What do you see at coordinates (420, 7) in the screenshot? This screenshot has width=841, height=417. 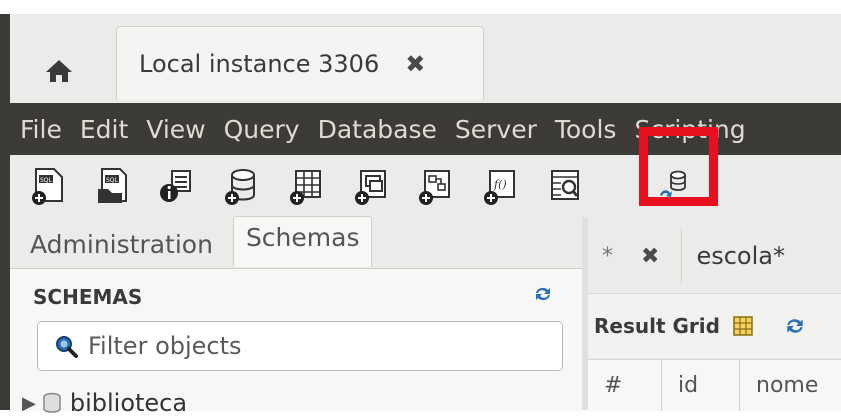 I see `screen-top-strip` at bounding box center [420, 7].